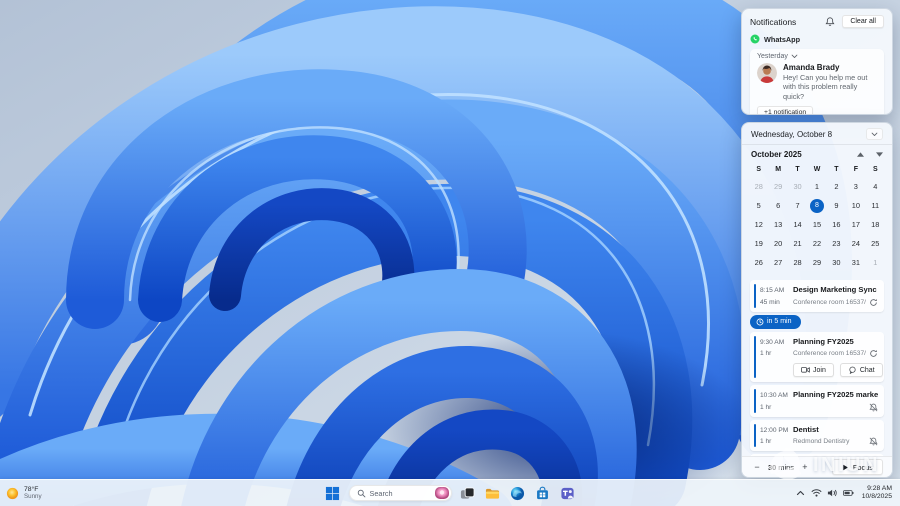 The image size is (900, 506). What do you see at coordinates (816, 205) in the screenshot?
I see `calendar-day: 8` at bounding box center [816, 205].